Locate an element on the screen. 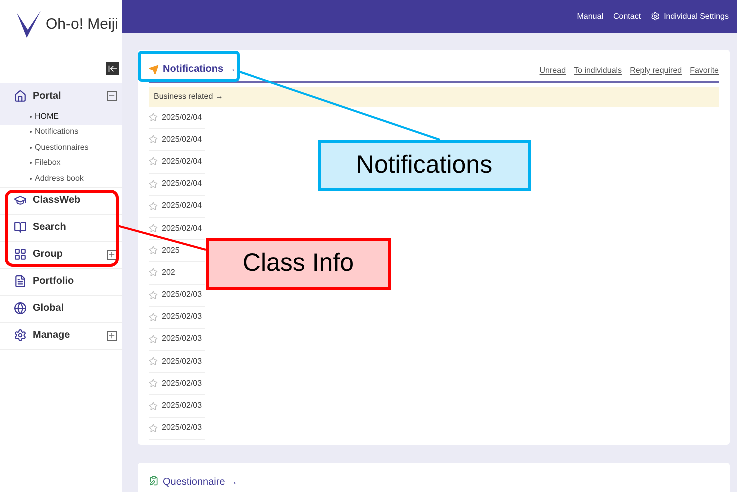 Image resolution: width=737 pixels, height=492 pixels. globe-icon is located at coordinates (20, 308).